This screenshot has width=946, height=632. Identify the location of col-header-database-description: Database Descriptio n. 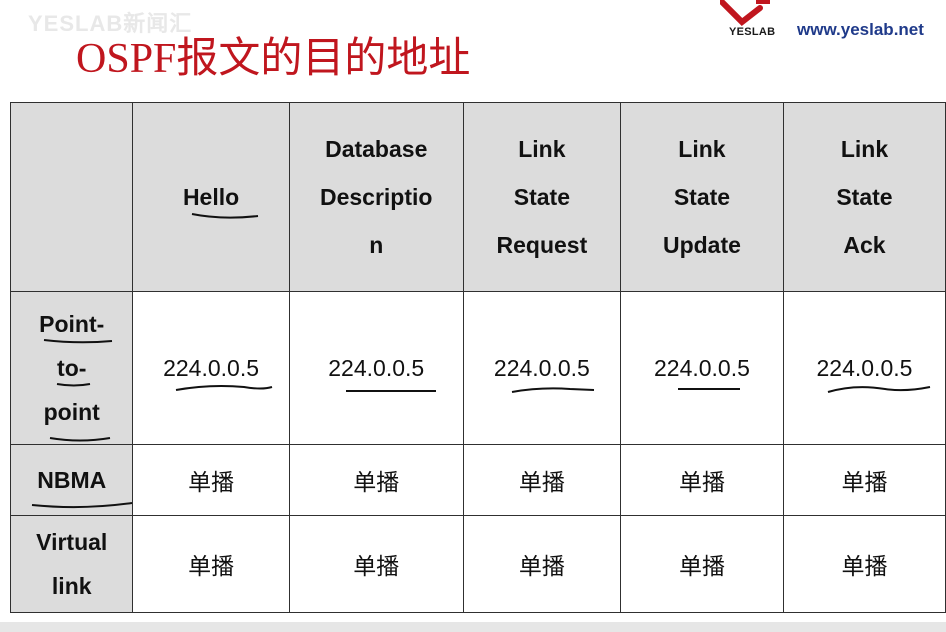
(376, 197).